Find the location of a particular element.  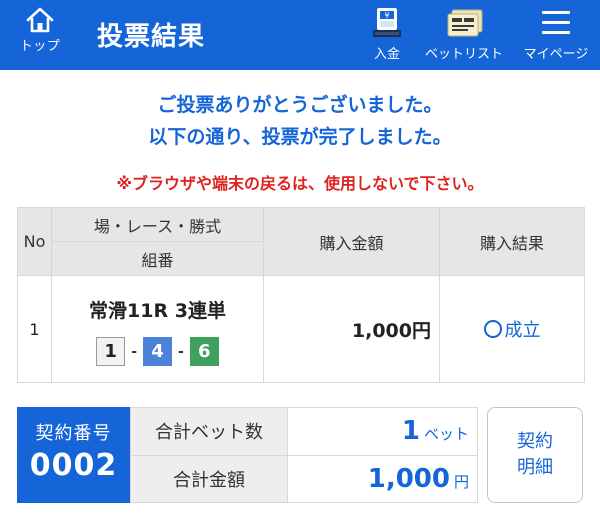

race-cell: 常滑11R 3連単 1 - 4 - 6 is located at coordinates (157, 329).